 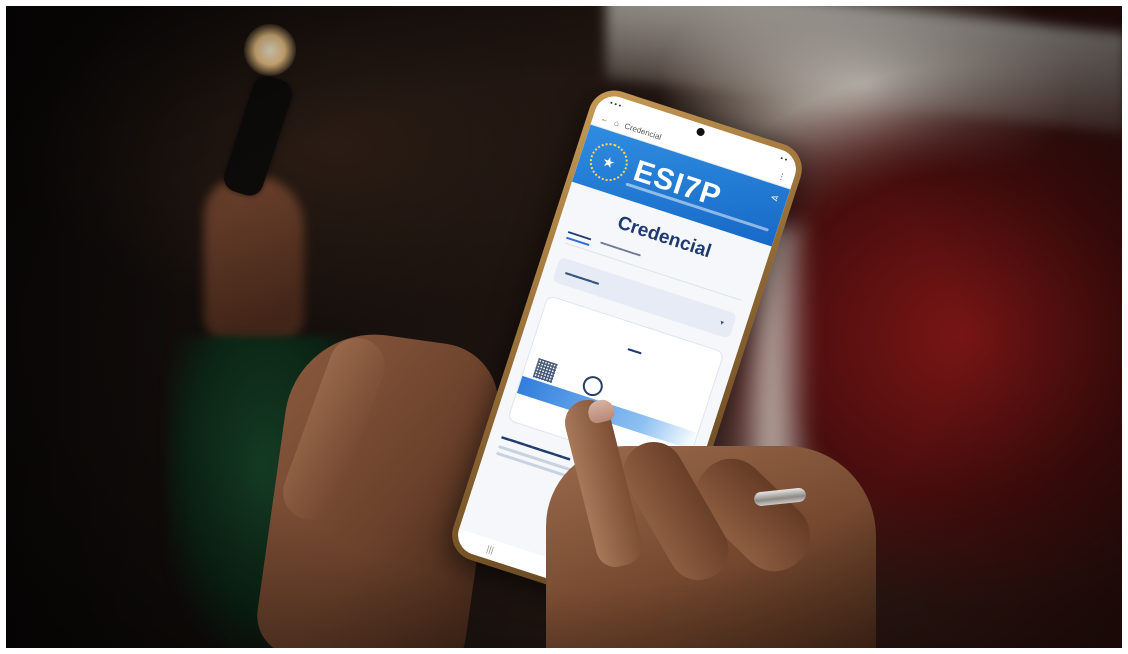 I want to click on background-person-hand, so click(x=254, y=261).